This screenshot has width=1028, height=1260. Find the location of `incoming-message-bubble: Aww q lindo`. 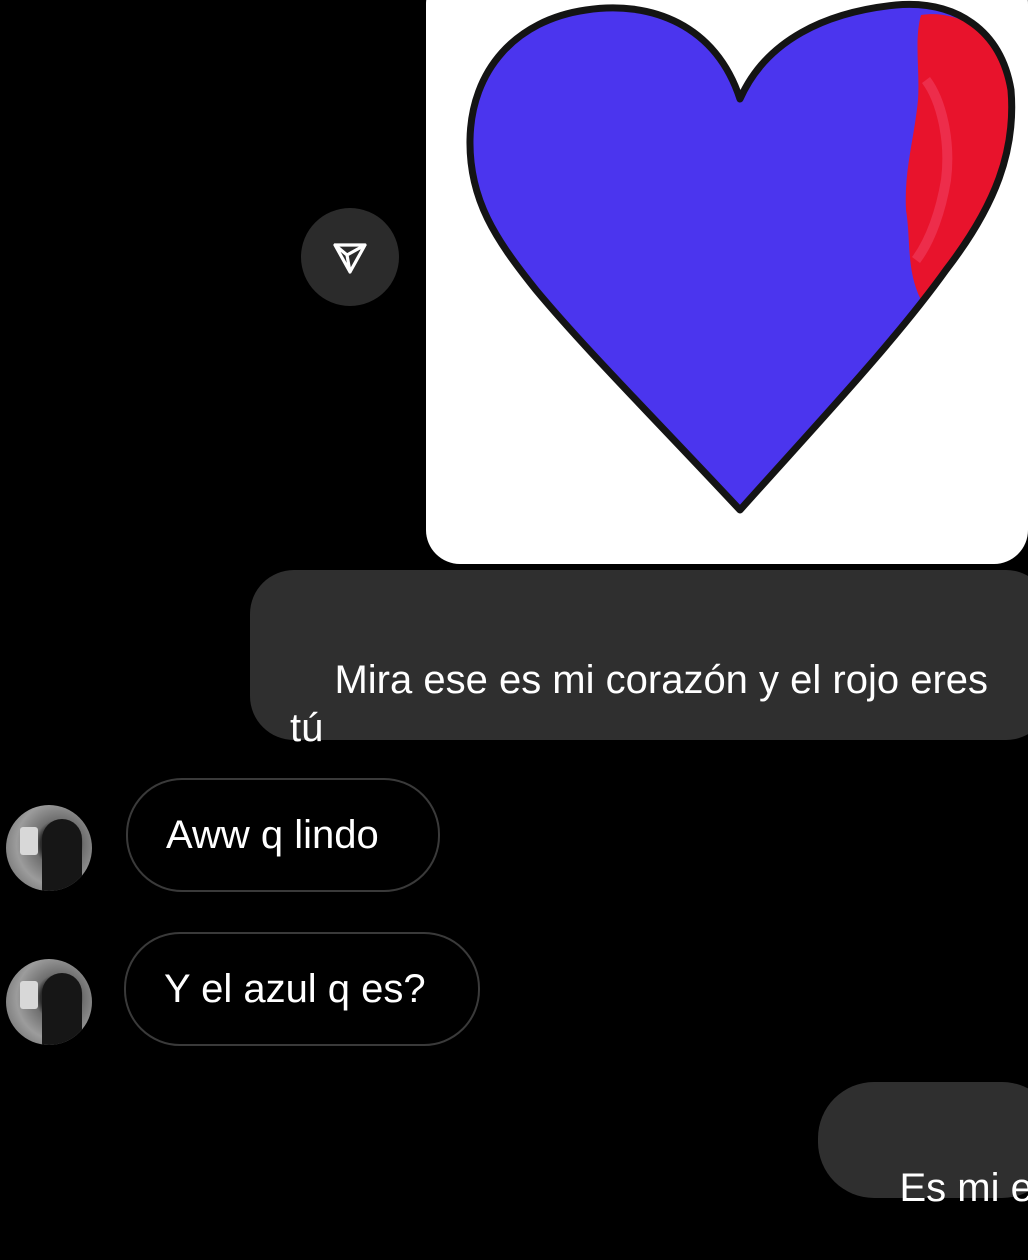

incoming-message-bubble: Aww q lindo is located at coordinates (283, 835).